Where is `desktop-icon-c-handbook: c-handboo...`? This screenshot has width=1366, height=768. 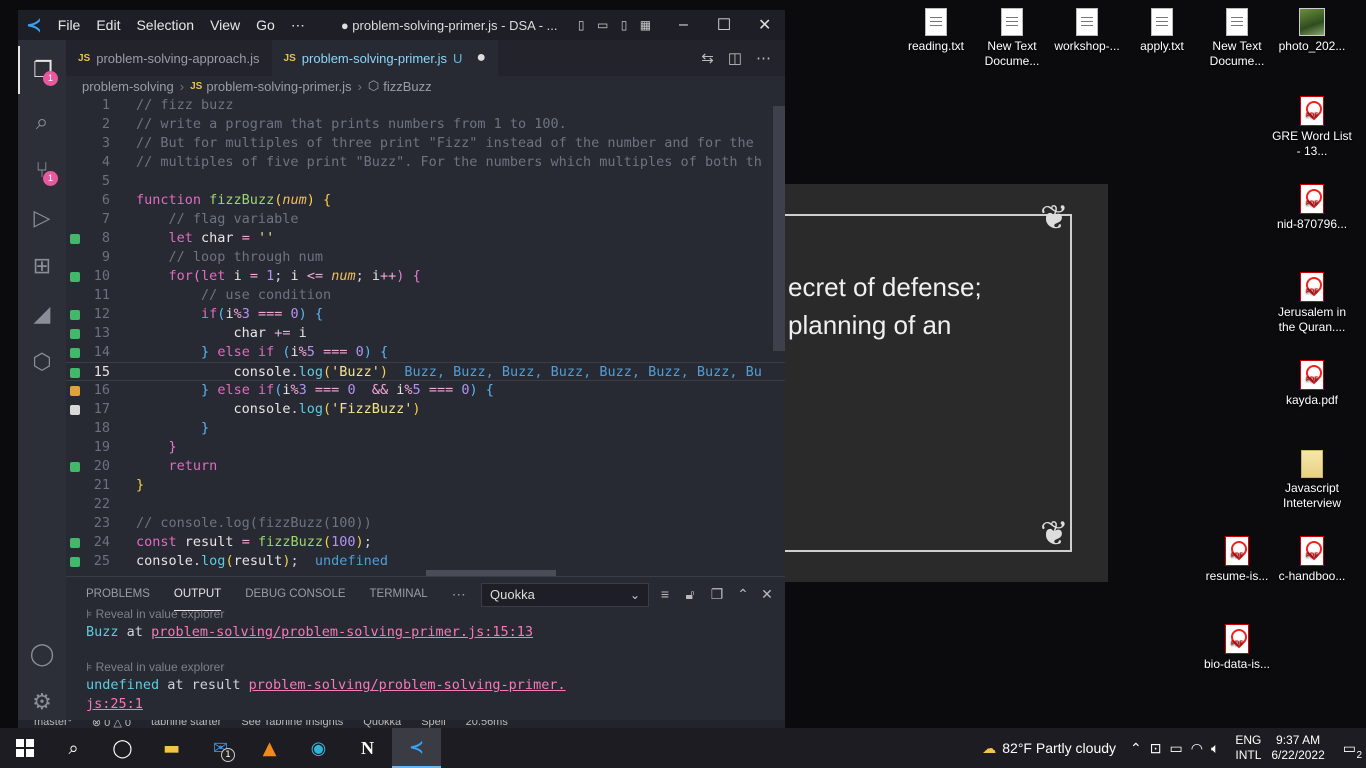 desktop-icon-c-handbook: c-handboo... is located at coordinates (1312, 560).